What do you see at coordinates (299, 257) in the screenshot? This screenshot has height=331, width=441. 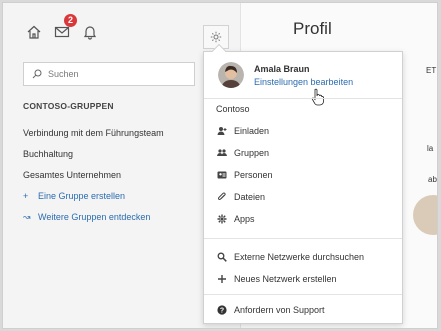 I see `menu-item-label: Externe Netzwerke durchsuchen` at bounding box center [299, 257].